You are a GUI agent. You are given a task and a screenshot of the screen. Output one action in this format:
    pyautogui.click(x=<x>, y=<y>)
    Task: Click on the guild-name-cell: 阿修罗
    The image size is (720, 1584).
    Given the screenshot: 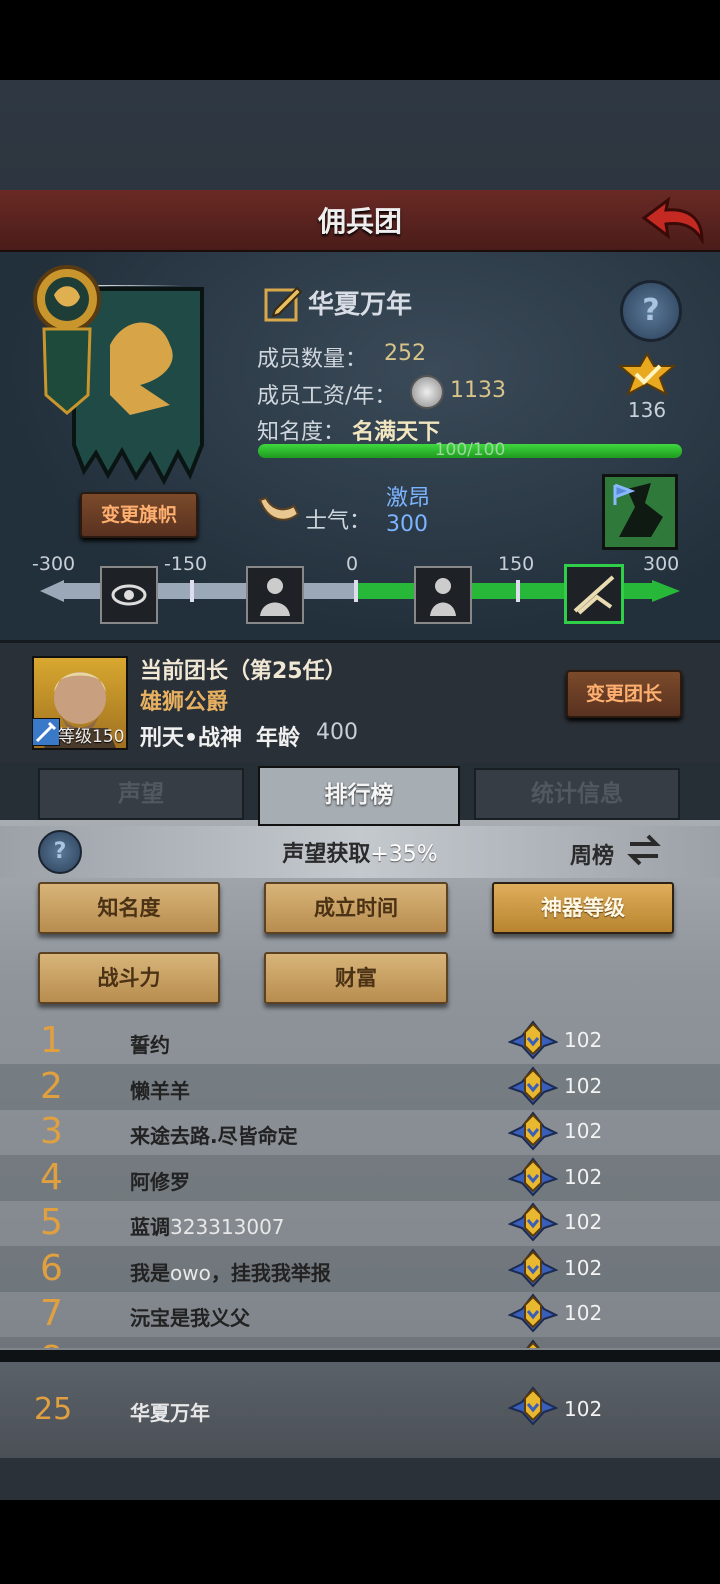 What is the action you would take?
    pyautogui.click(x=160, y=1180)
    